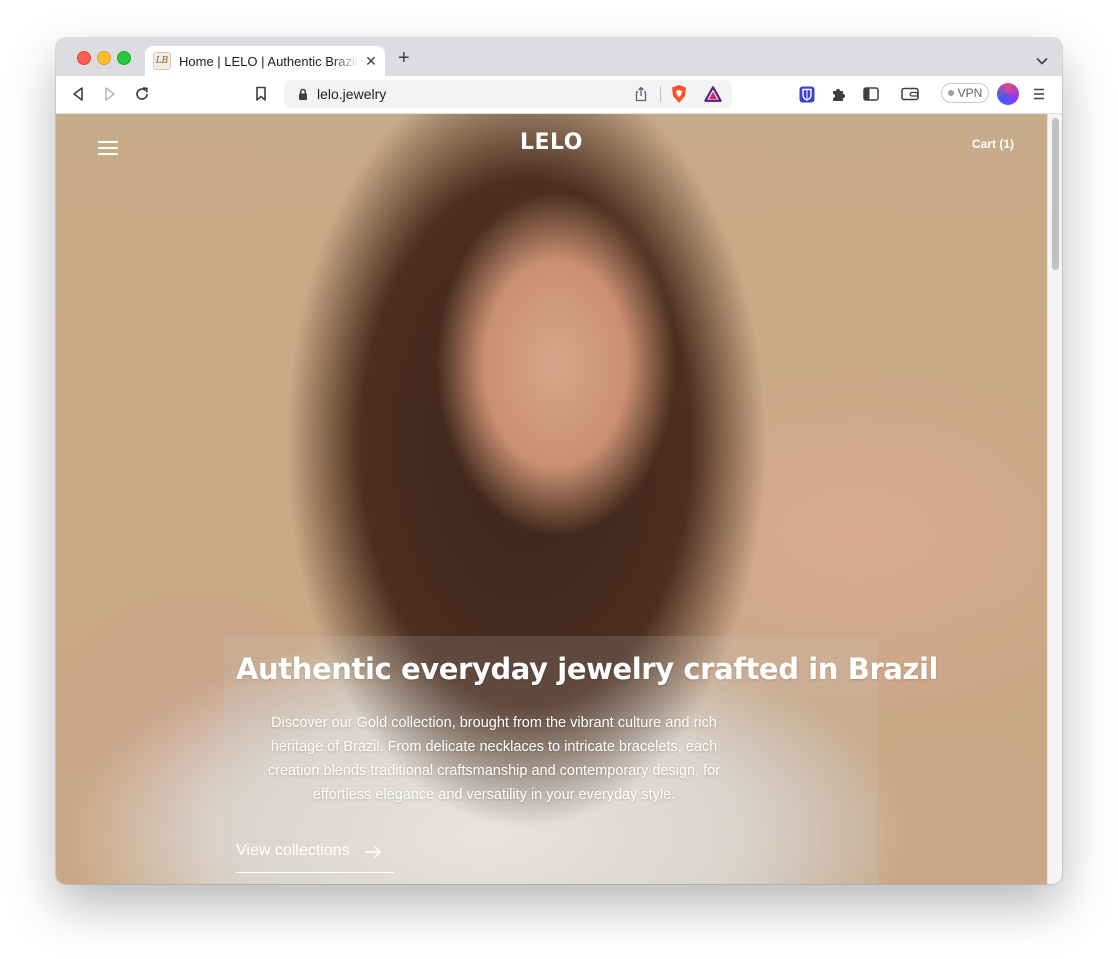 The image size is (1118, 959). I want to click on share-icon, so click(641, 94).